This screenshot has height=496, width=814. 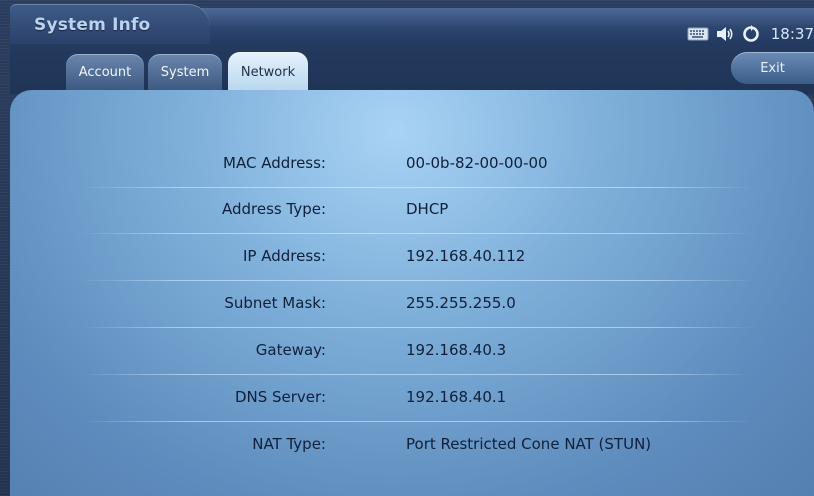 What do you see at coordinates (792, 34) in the screenshot?
I see `clock: 18:37` at bounding box center [792, 34].